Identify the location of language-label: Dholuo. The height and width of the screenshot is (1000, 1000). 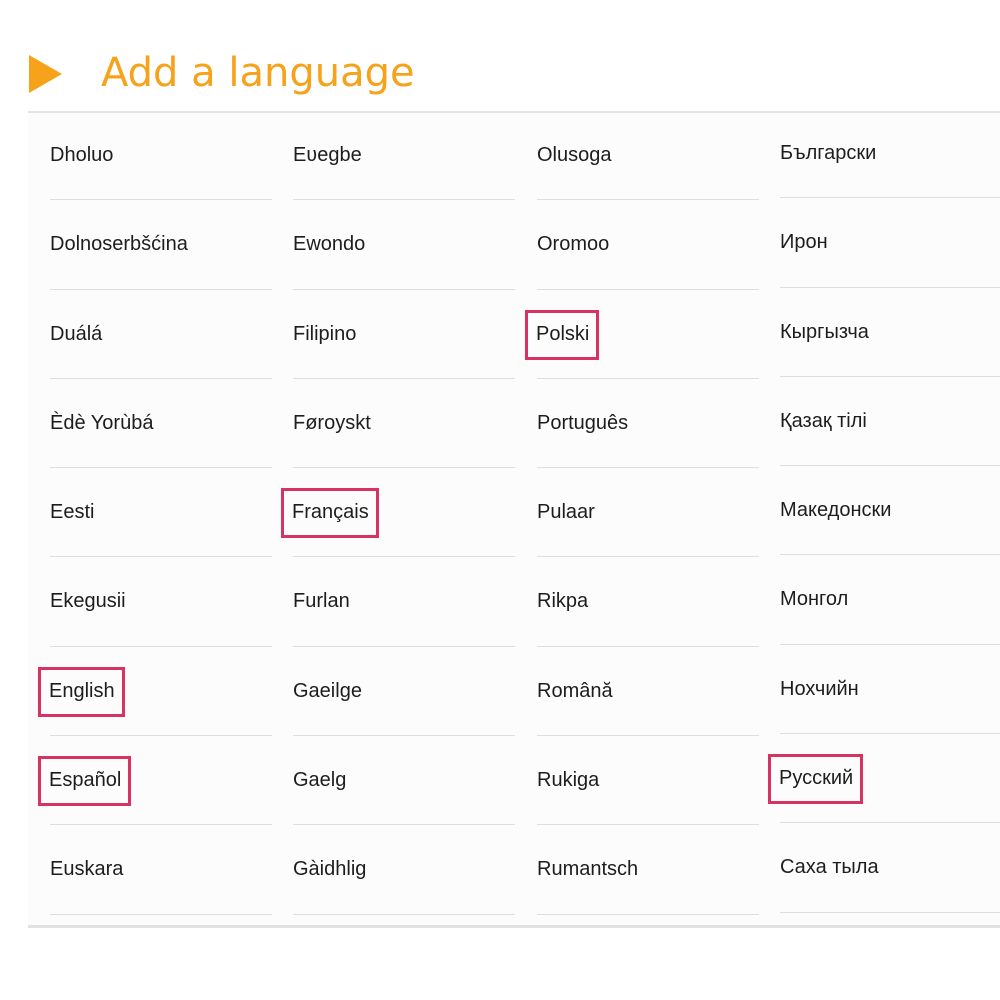
(82, 155).